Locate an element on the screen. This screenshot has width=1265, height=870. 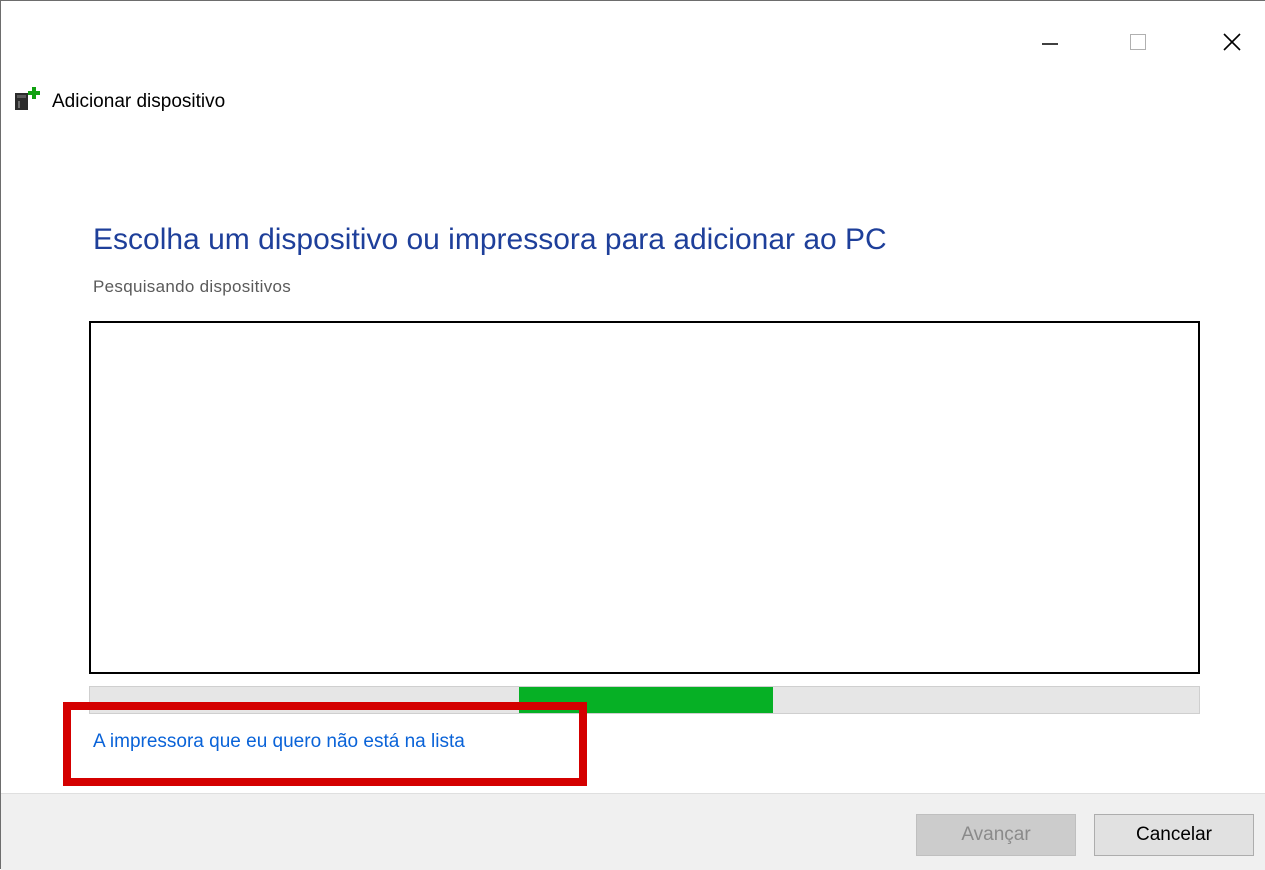
close-icon is located at coordinates (1232, 42).